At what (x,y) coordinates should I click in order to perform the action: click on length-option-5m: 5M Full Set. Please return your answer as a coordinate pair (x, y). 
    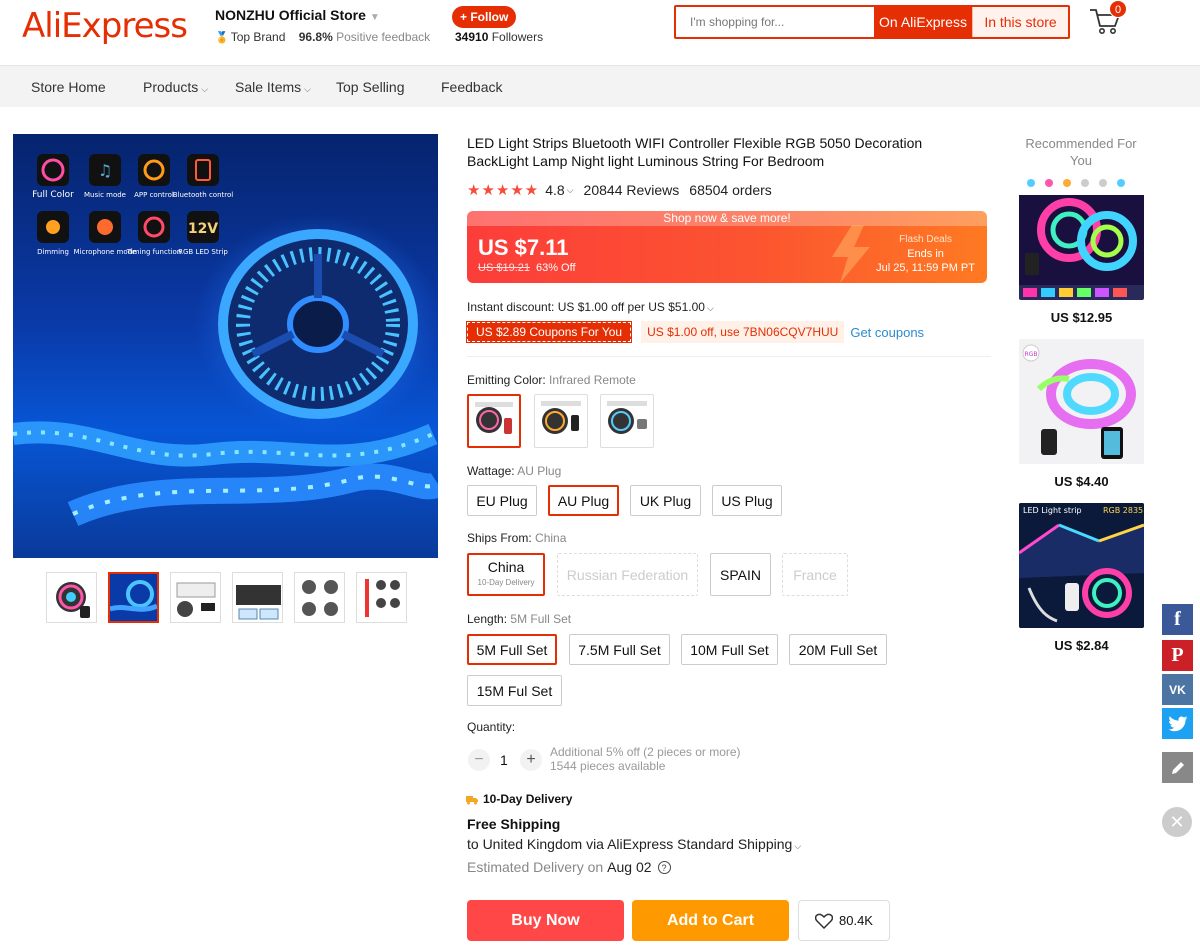
    Looking at the image, I should click on (512, 649).